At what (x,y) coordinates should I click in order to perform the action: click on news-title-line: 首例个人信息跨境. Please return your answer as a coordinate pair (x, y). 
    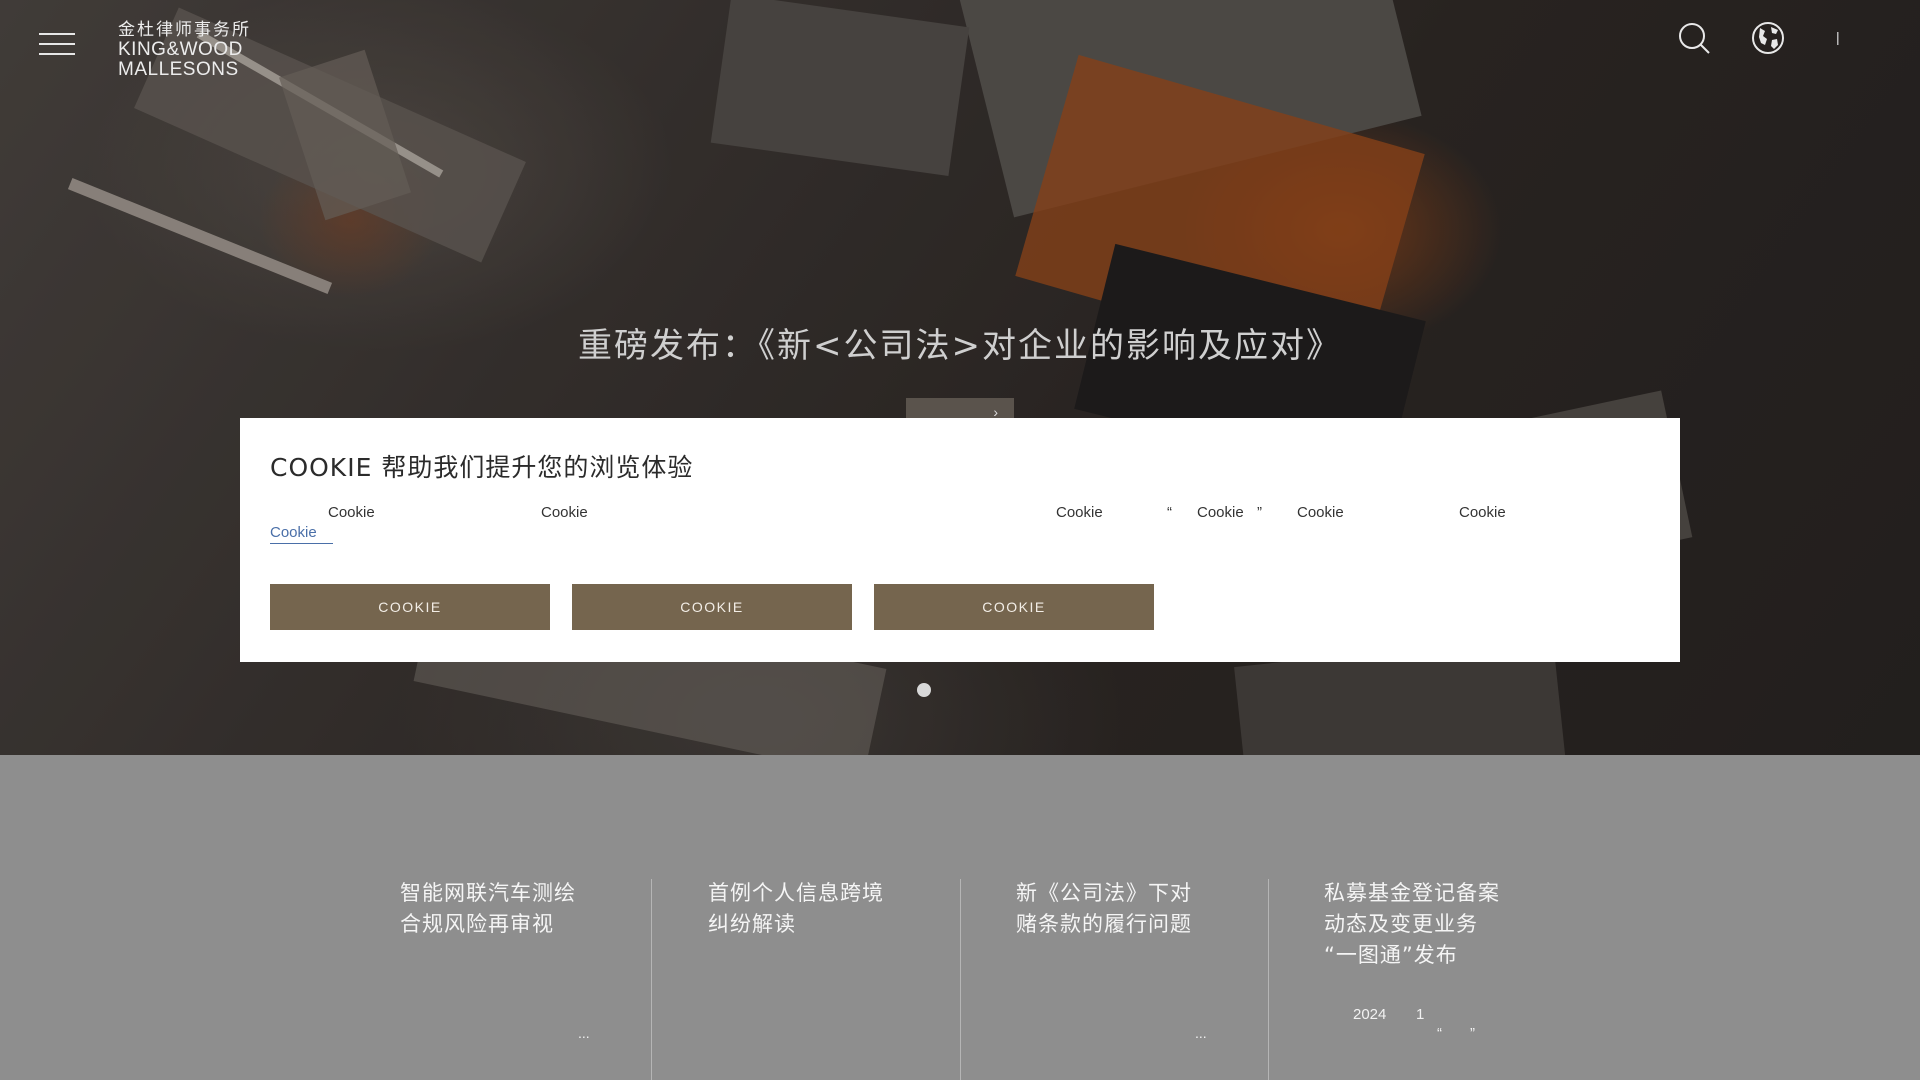
    Looking at the image, I should click on (796, 893).